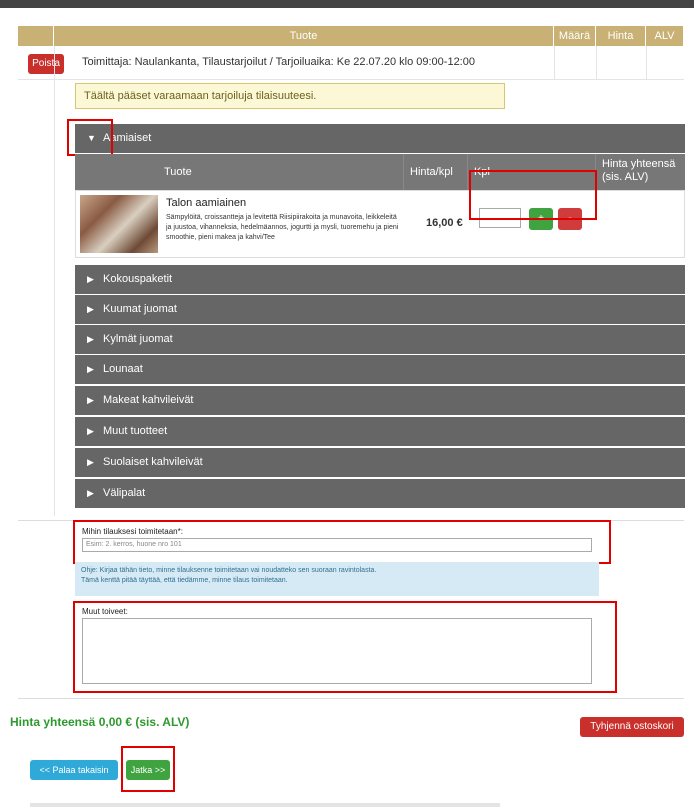  I want to click on delete-button: Poista, so click(46, 64).